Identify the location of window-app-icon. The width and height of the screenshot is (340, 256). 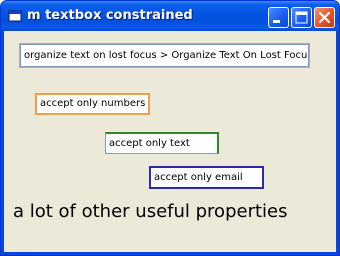
(15, 16).